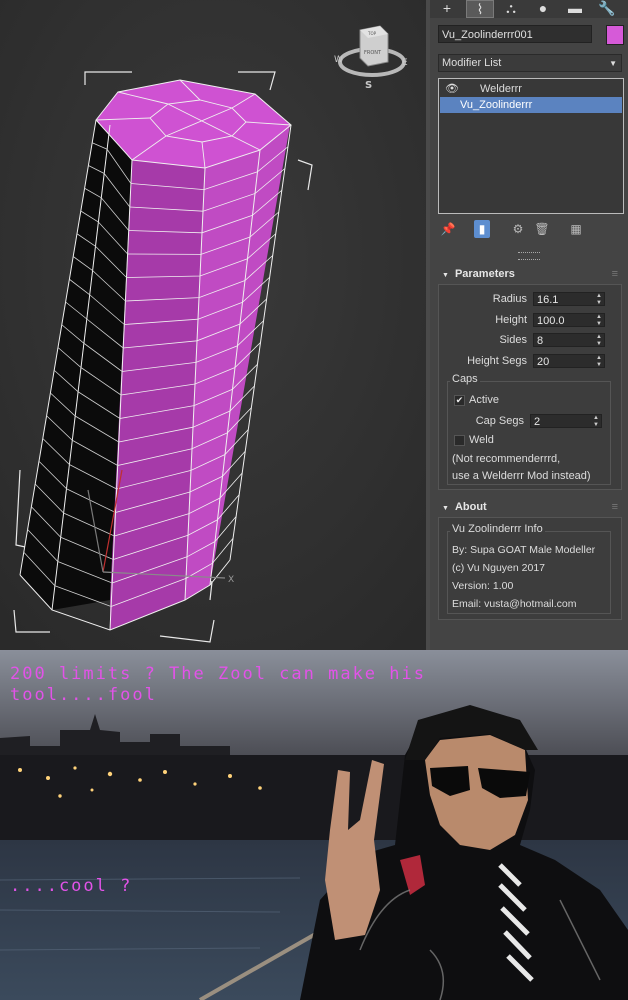 The width and height of the screenshot is (628, 1000). Describe the element at coordinates (506, 459) in the screenshot. I see `weld-note-line1: (Not recommenderrrd,` at that location.